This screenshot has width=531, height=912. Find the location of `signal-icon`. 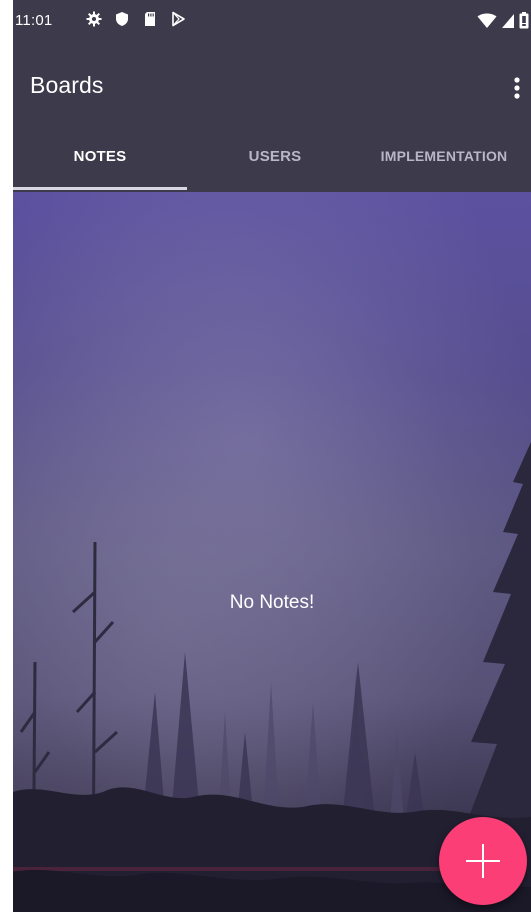

signal-icon is located at coordinates (508, 20).